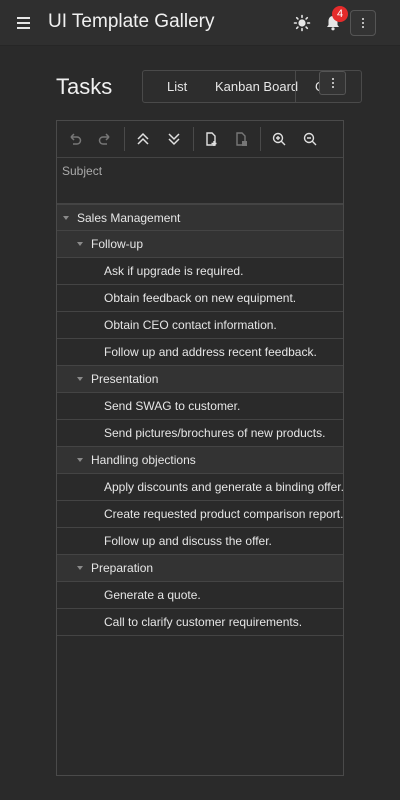 This screenshot has height=800, width=400. What do you see at coordinates (172, 406) in the screenshot?
I see `task-subject: Send SWAG to customer.` at bounding box center [172, 406].